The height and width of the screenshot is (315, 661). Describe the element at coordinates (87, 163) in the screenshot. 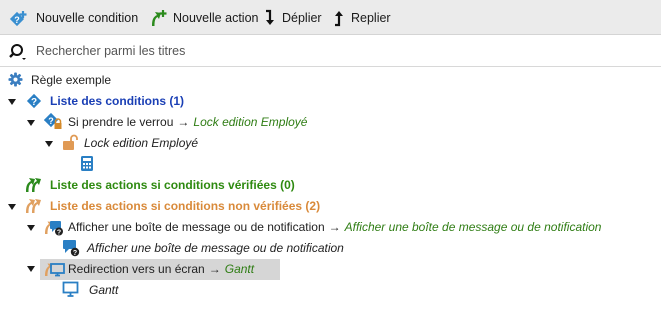

I see `calculator-icon` at that location.